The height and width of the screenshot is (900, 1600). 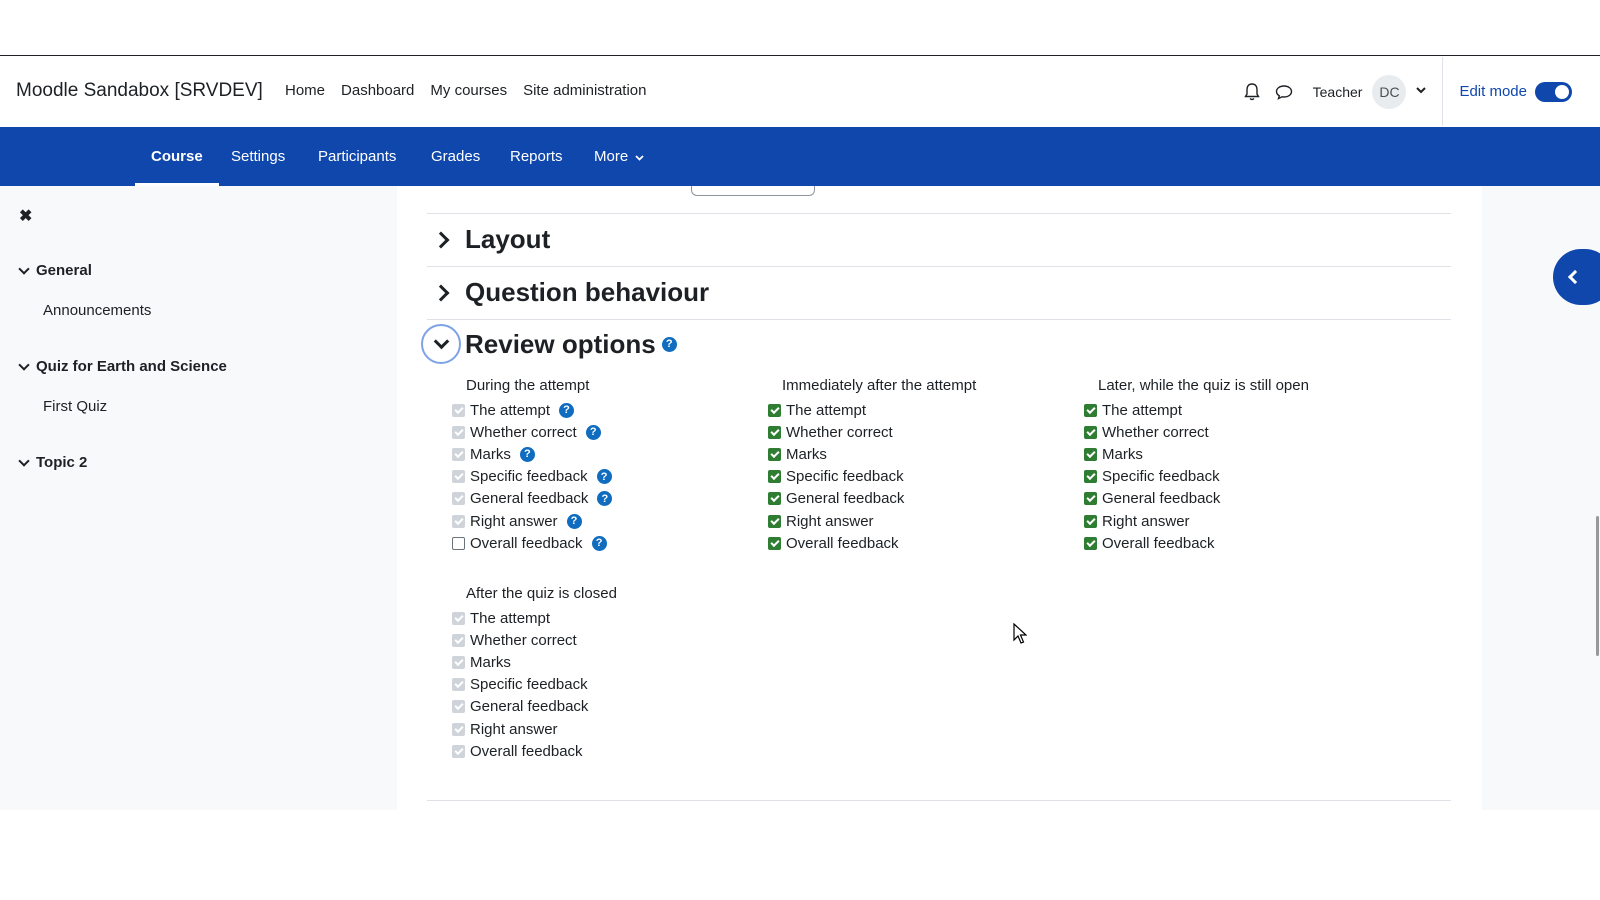 What do you see at coordinates (25, 216) in the screenshot?
I see `close-icon: ✖` at bounding box center [25, 216].